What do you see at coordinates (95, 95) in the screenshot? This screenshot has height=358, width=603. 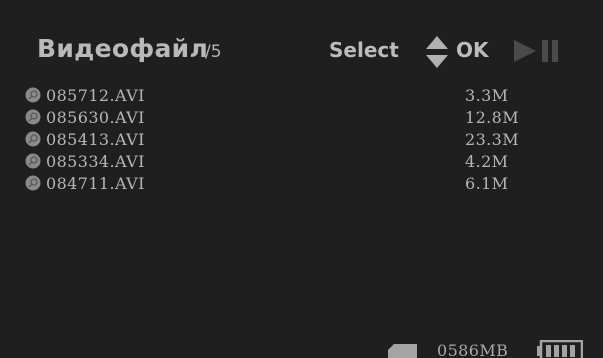 I see `file-name: 085712.AVI` at bounding box center [95, 95].